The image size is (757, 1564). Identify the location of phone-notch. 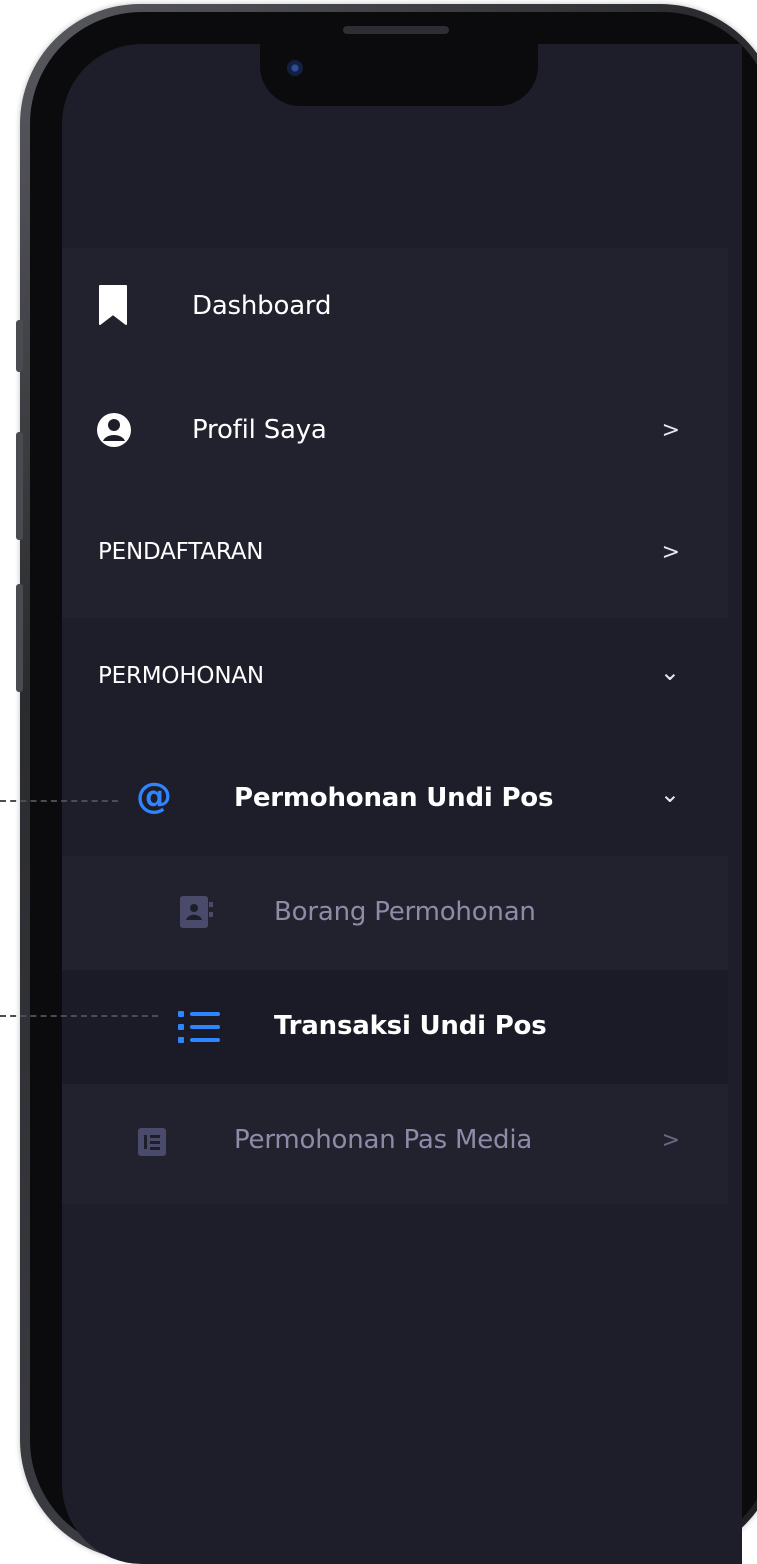
(399, 75).